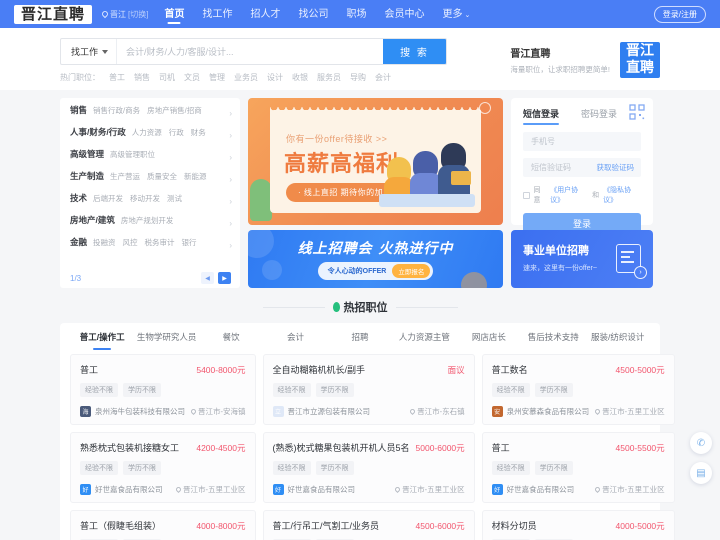 This screenshot has height=540, width=720. I want to click on category-subs: 投融资 风控 税务审计 银行, so click(145, 242).